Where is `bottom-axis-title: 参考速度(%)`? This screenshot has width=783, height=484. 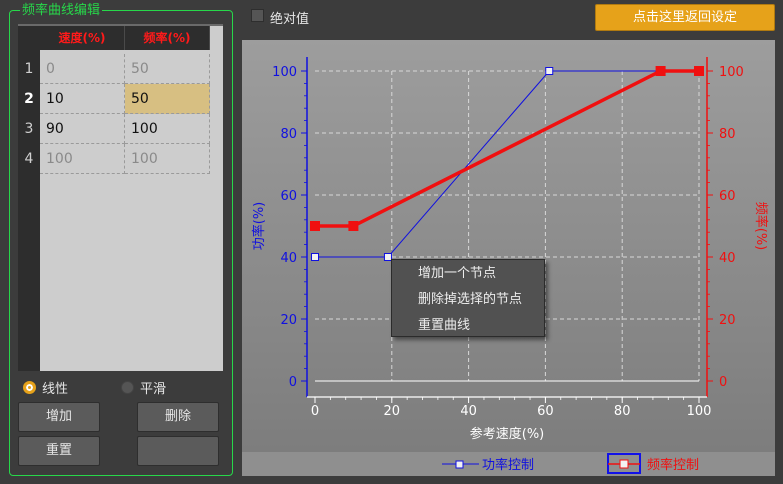
bottom-axis-title: 参考速度(%) is located at coordinates (507, 434).